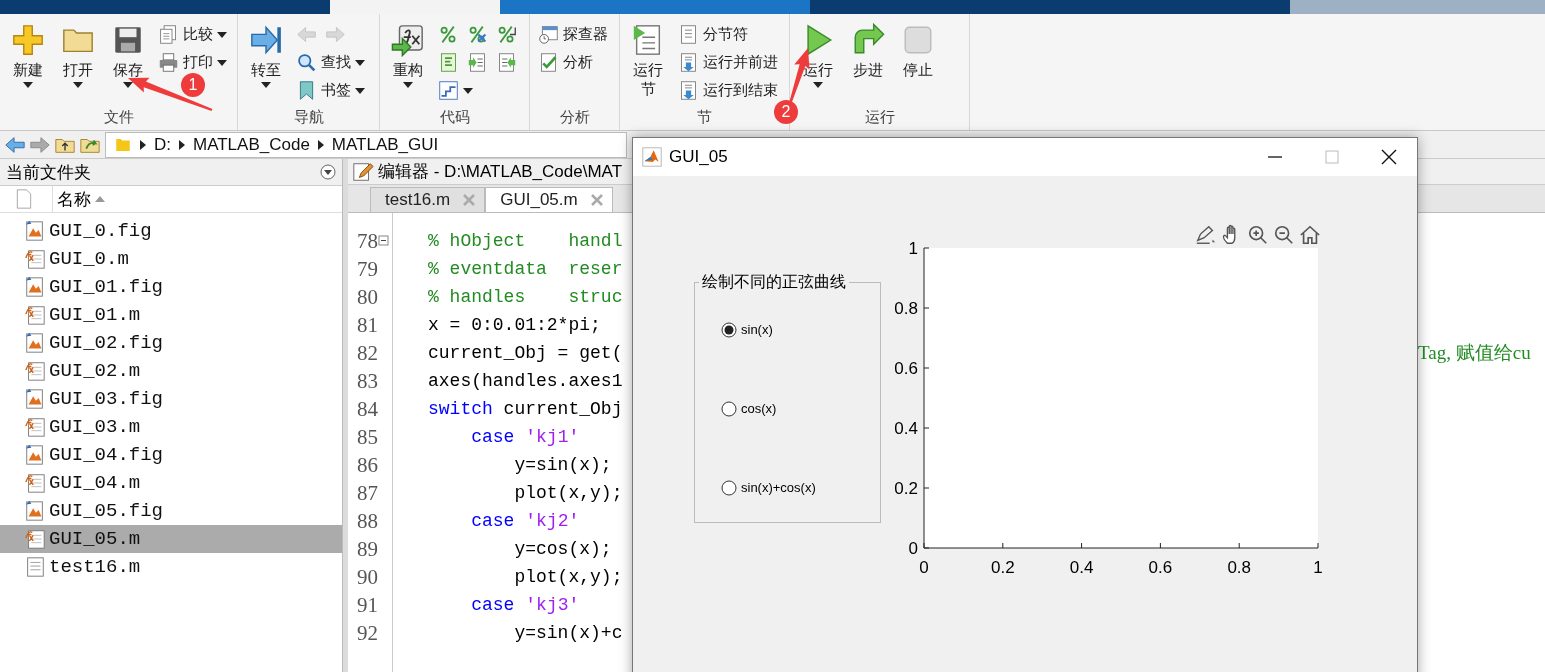 The height and width of the screenshot is (672, 1545). I want to click on radio-option: sin(x)+cos(x), so click(800, 487).